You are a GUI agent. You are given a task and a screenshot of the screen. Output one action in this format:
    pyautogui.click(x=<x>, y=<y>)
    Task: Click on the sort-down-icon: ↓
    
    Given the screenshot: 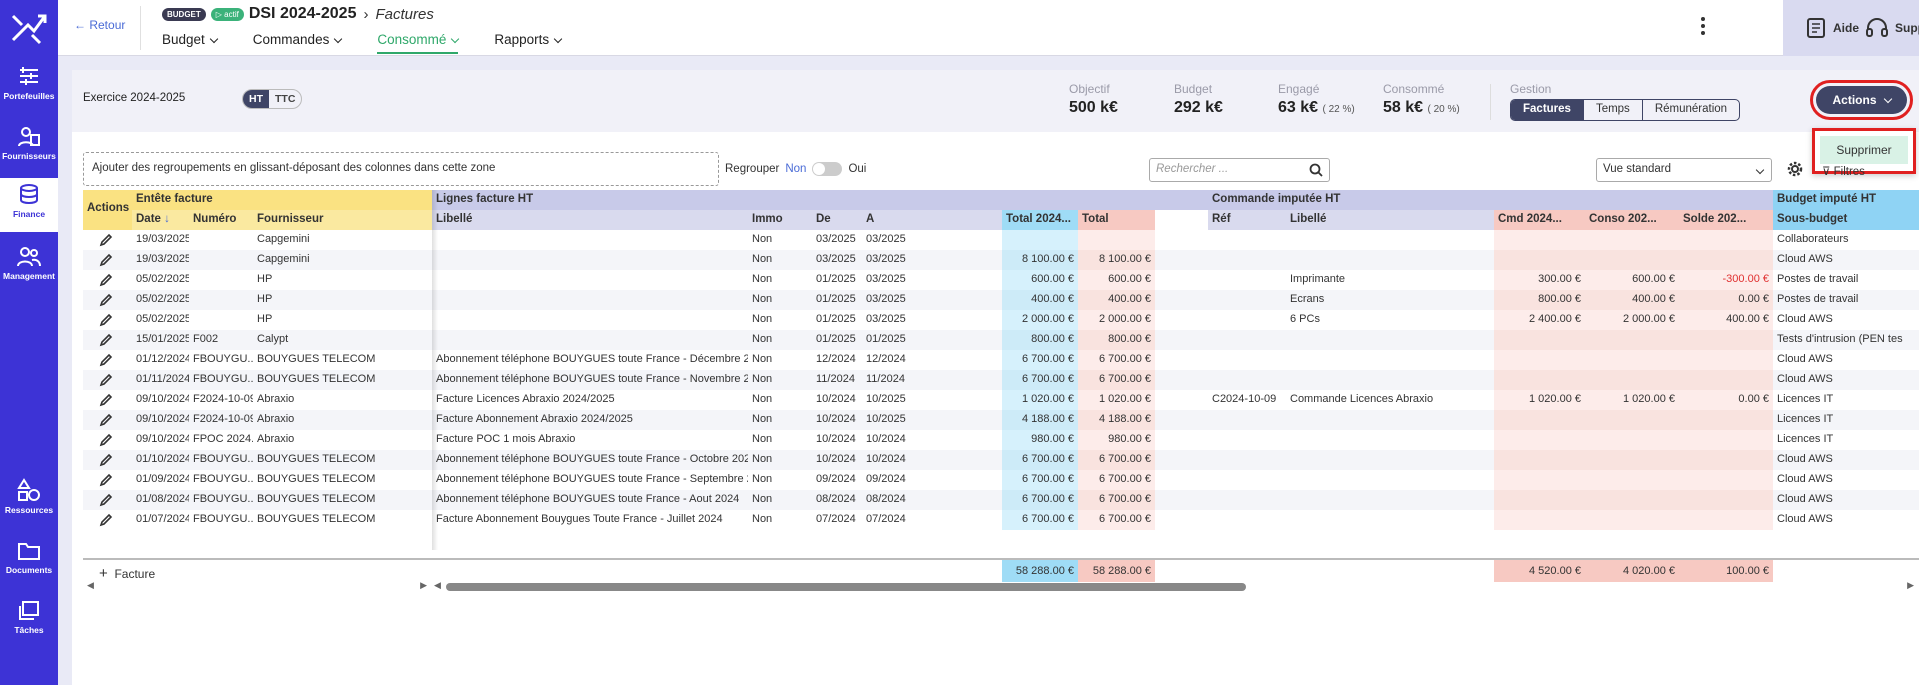 What is the action you would take?
    pyautogui.click(x=165, y=219)
    